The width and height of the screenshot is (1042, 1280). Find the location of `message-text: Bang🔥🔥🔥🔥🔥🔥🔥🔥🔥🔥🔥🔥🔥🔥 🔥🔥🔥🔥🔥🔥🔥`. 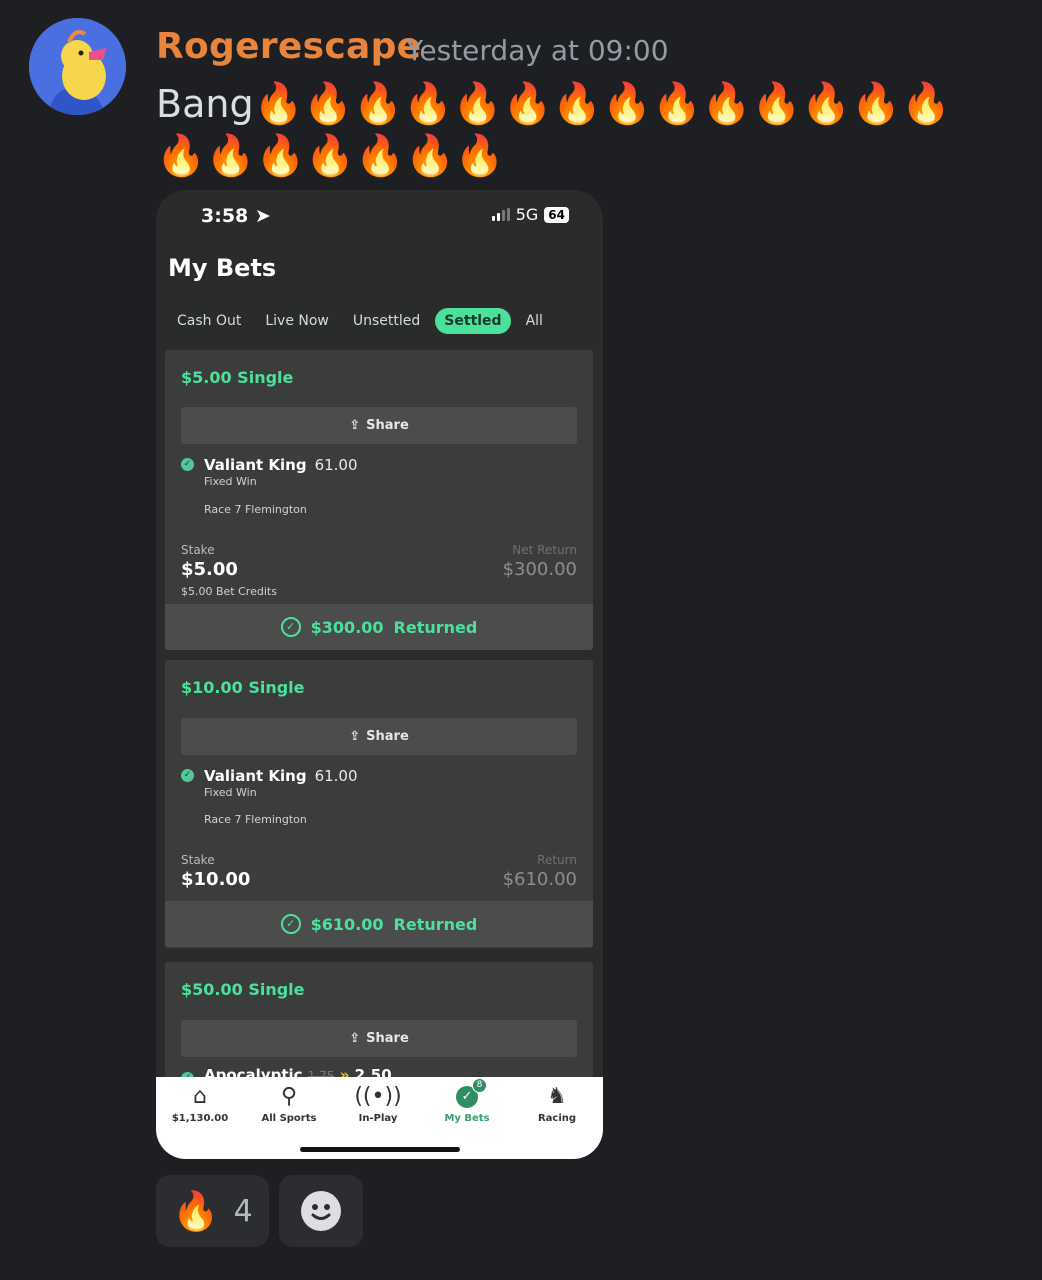

message-text: Bang🔥🔥🔥🔥🔥🔥🔥🔥🔥🔥🔥🔥🔥🔥 🔥🔥🔥🔥🔥🔥🔥 is located at coordinates (571, 130).